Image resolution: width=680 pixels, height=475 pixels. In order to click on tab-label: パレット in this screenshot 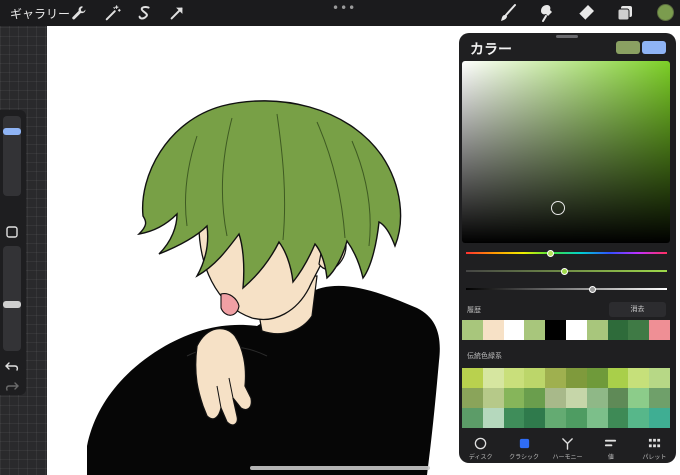, I will do `click(654, 457)`.